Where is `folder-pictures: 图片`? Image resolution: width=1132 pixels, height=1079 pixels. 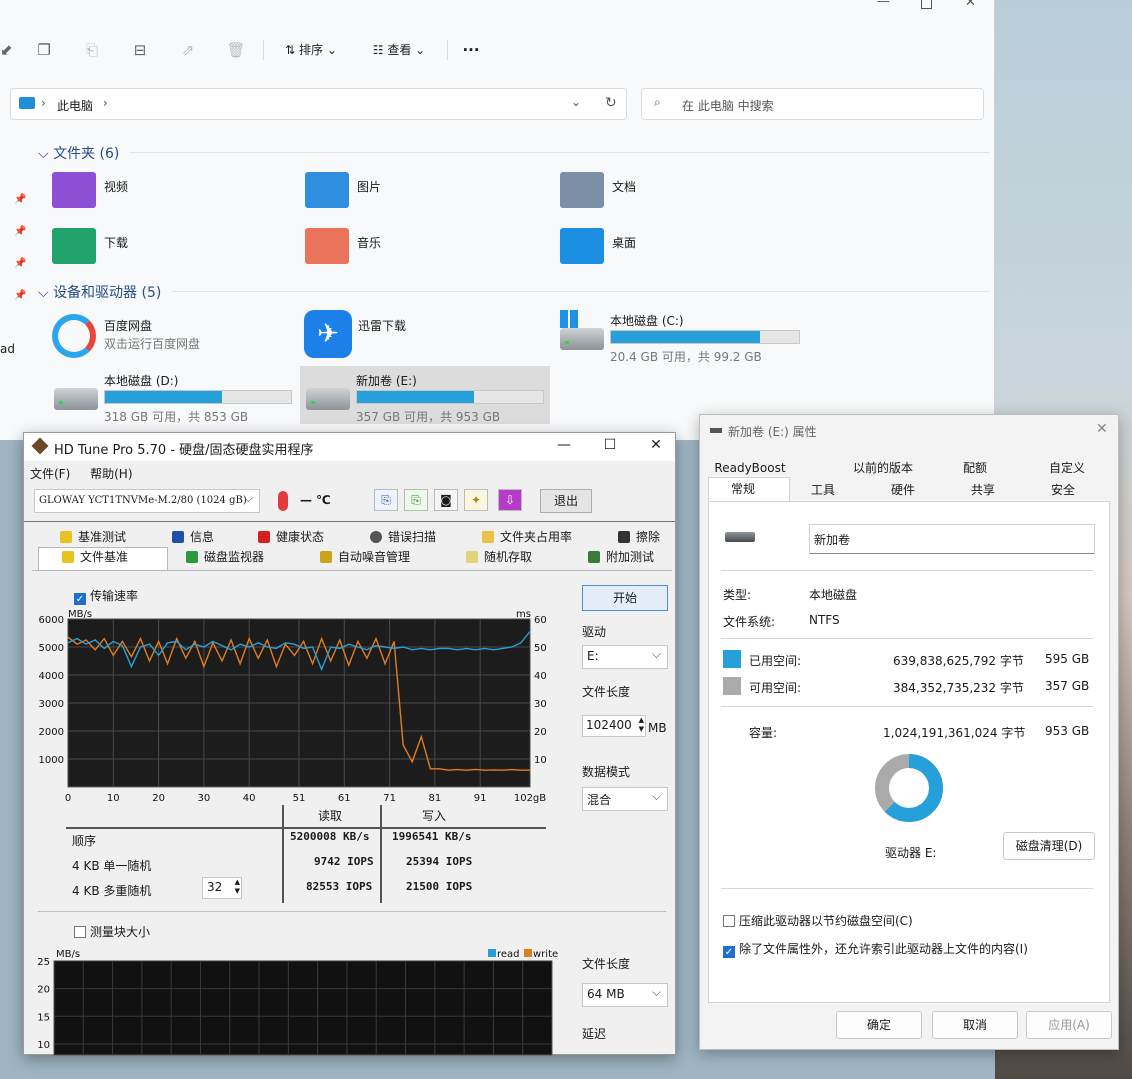 folder-pictures: 图片 is located at coordinates (425, 195).